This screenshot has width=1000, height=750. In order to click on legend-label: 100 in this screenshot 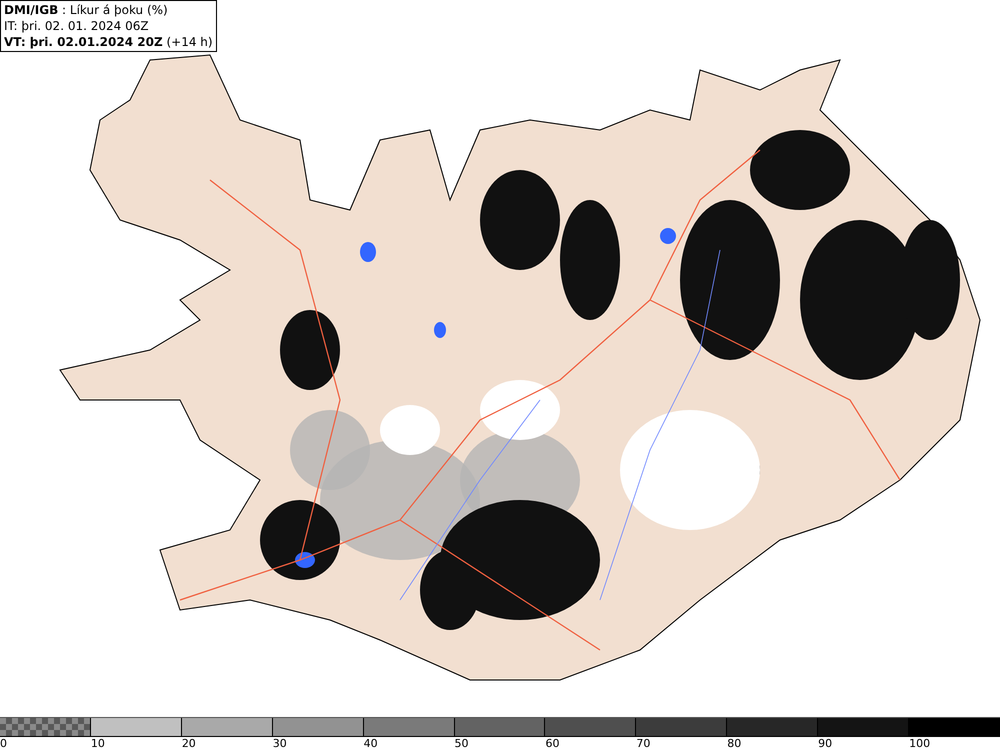, I will do `click(919, 743)`.